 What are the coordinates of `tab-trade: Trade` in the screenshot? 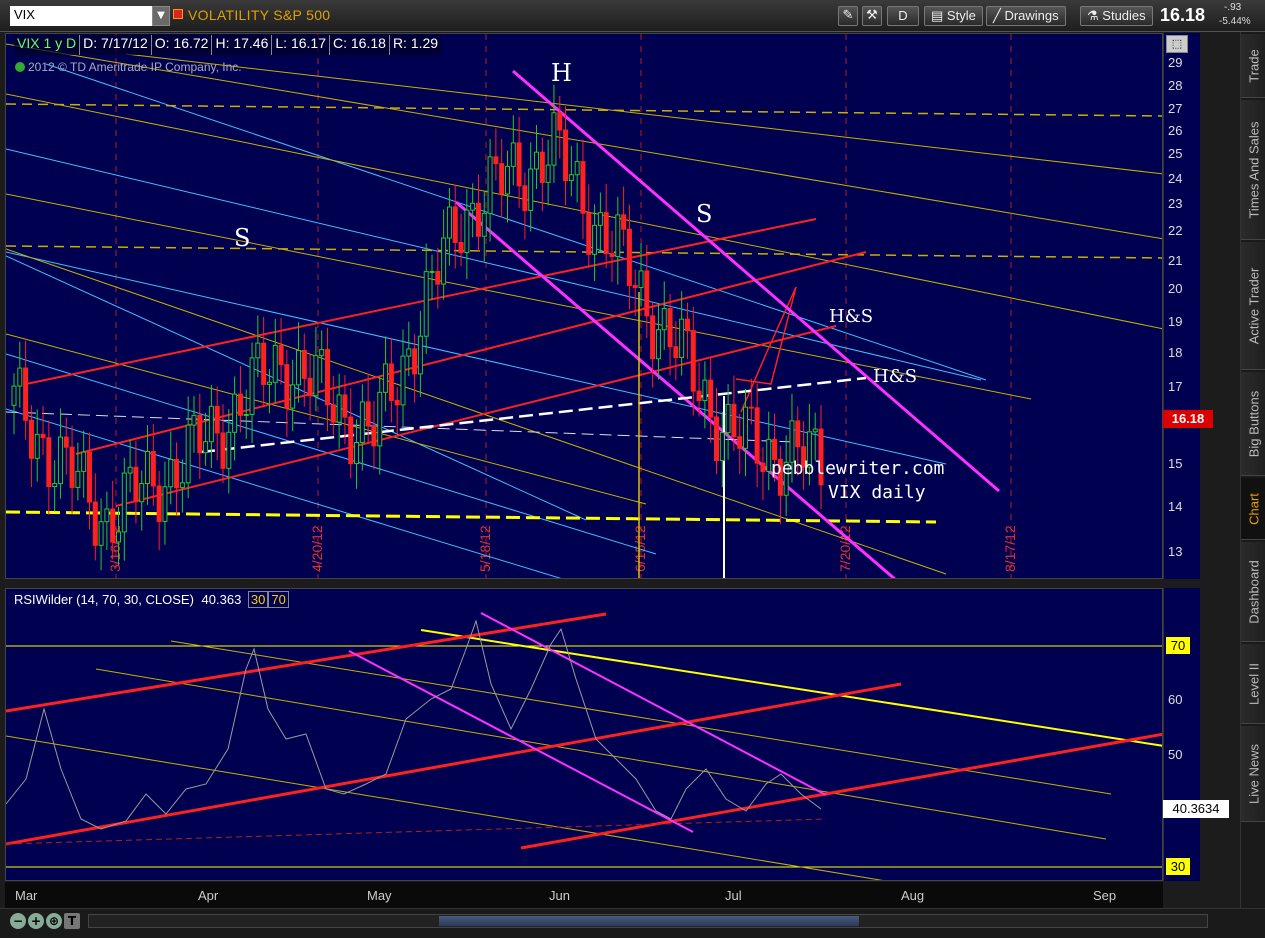 It's located at (1253, 66).